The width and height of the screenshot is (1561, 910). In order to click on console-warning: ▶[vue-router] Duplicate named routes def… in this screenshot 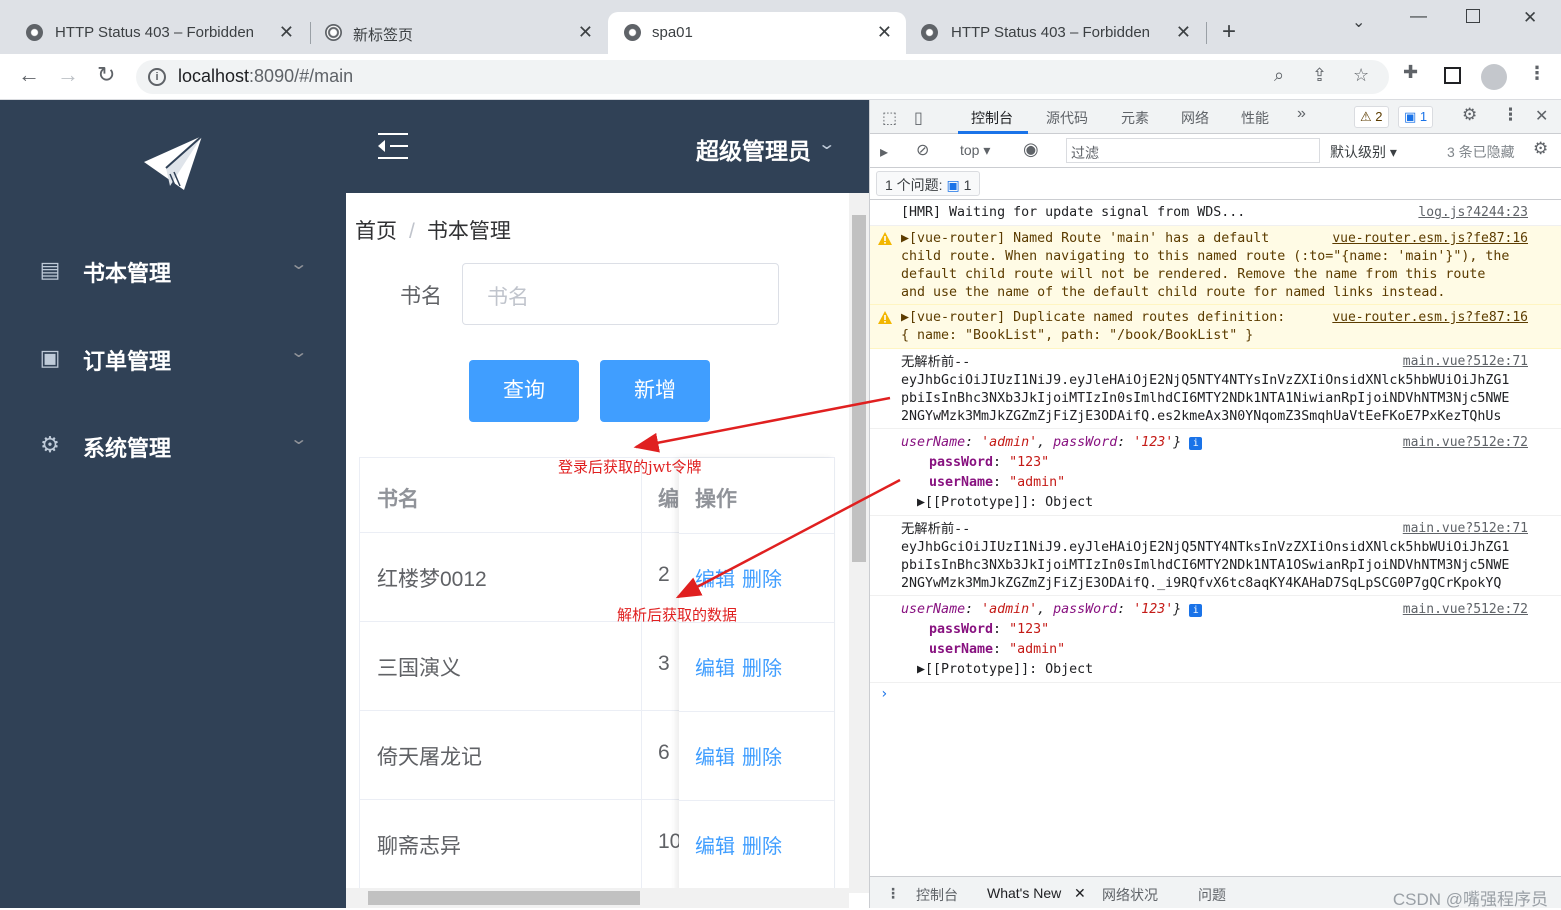, I will do `click(1215, 327)`.